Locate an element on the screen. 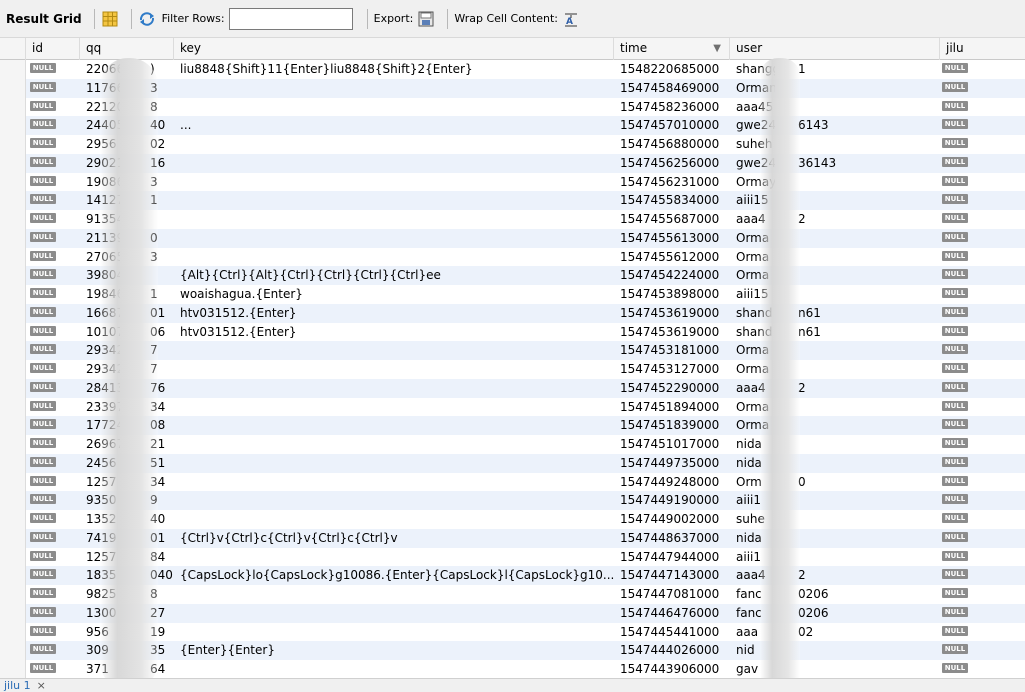 Image resolution: width=1025 pixels, height=692 pixels. time-cell: 1547445441000 is located at coordinates (672, 632).